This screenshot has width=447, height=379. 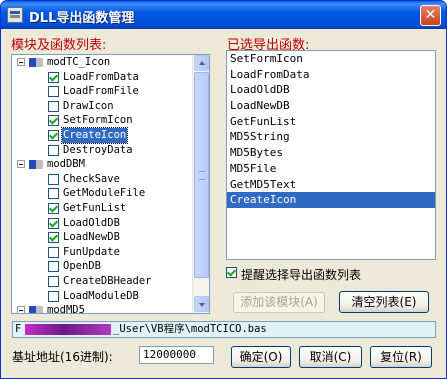 I want to click on tree-function-row: GetModuleFile, so click(x=102, y=193).